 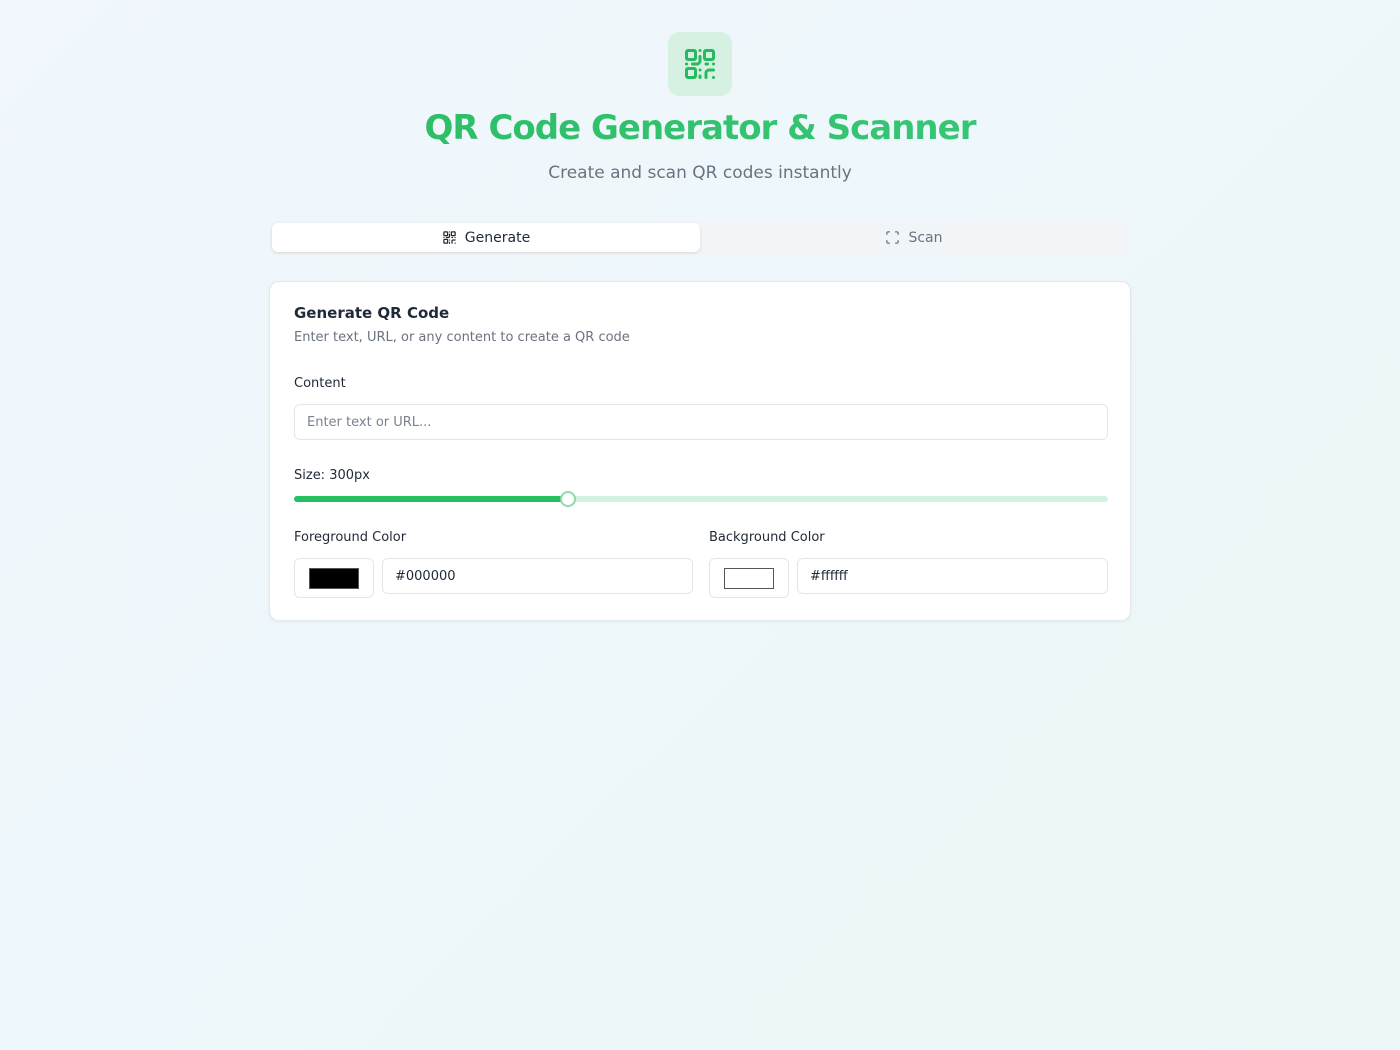 I want to click on size-slider-fill, so click(x=431, y=499).